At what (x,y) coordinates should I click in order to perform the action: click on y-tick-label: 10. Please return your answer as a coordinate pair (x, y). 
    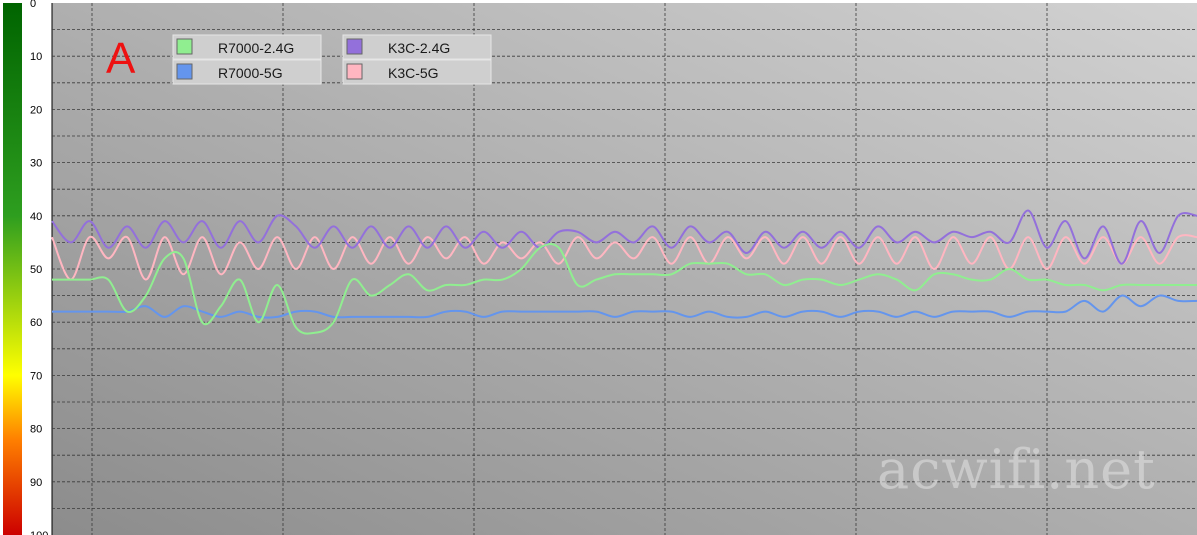
    Looking at the image, I should click on (36, 57).